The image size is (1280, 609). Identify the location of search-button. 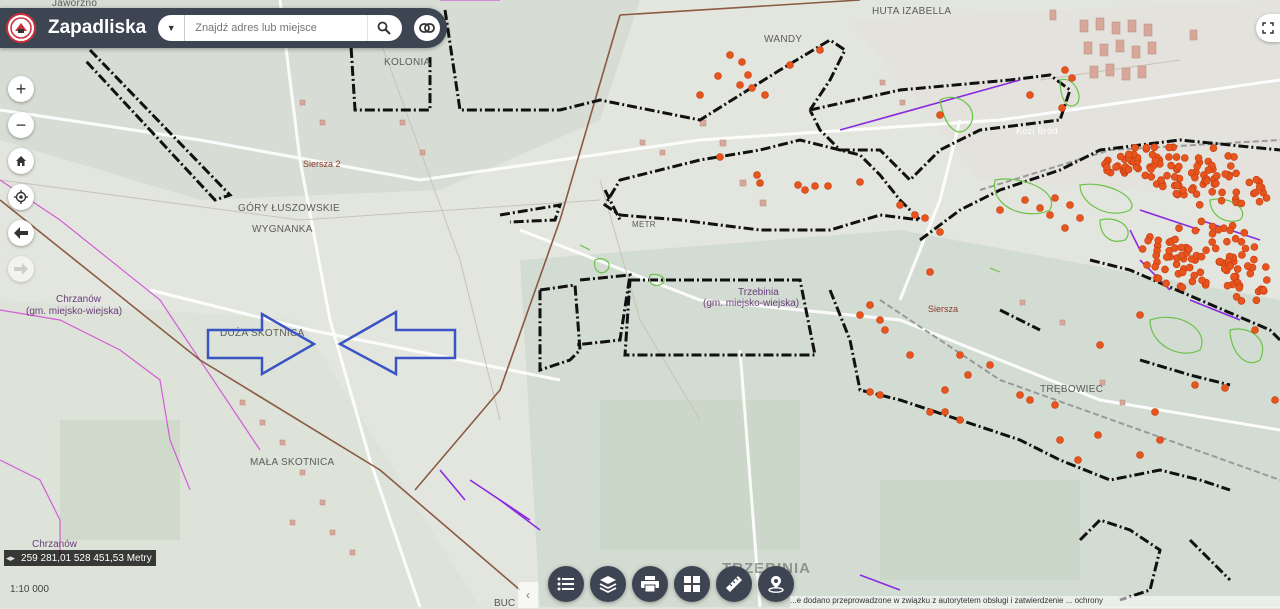
(383, 28).